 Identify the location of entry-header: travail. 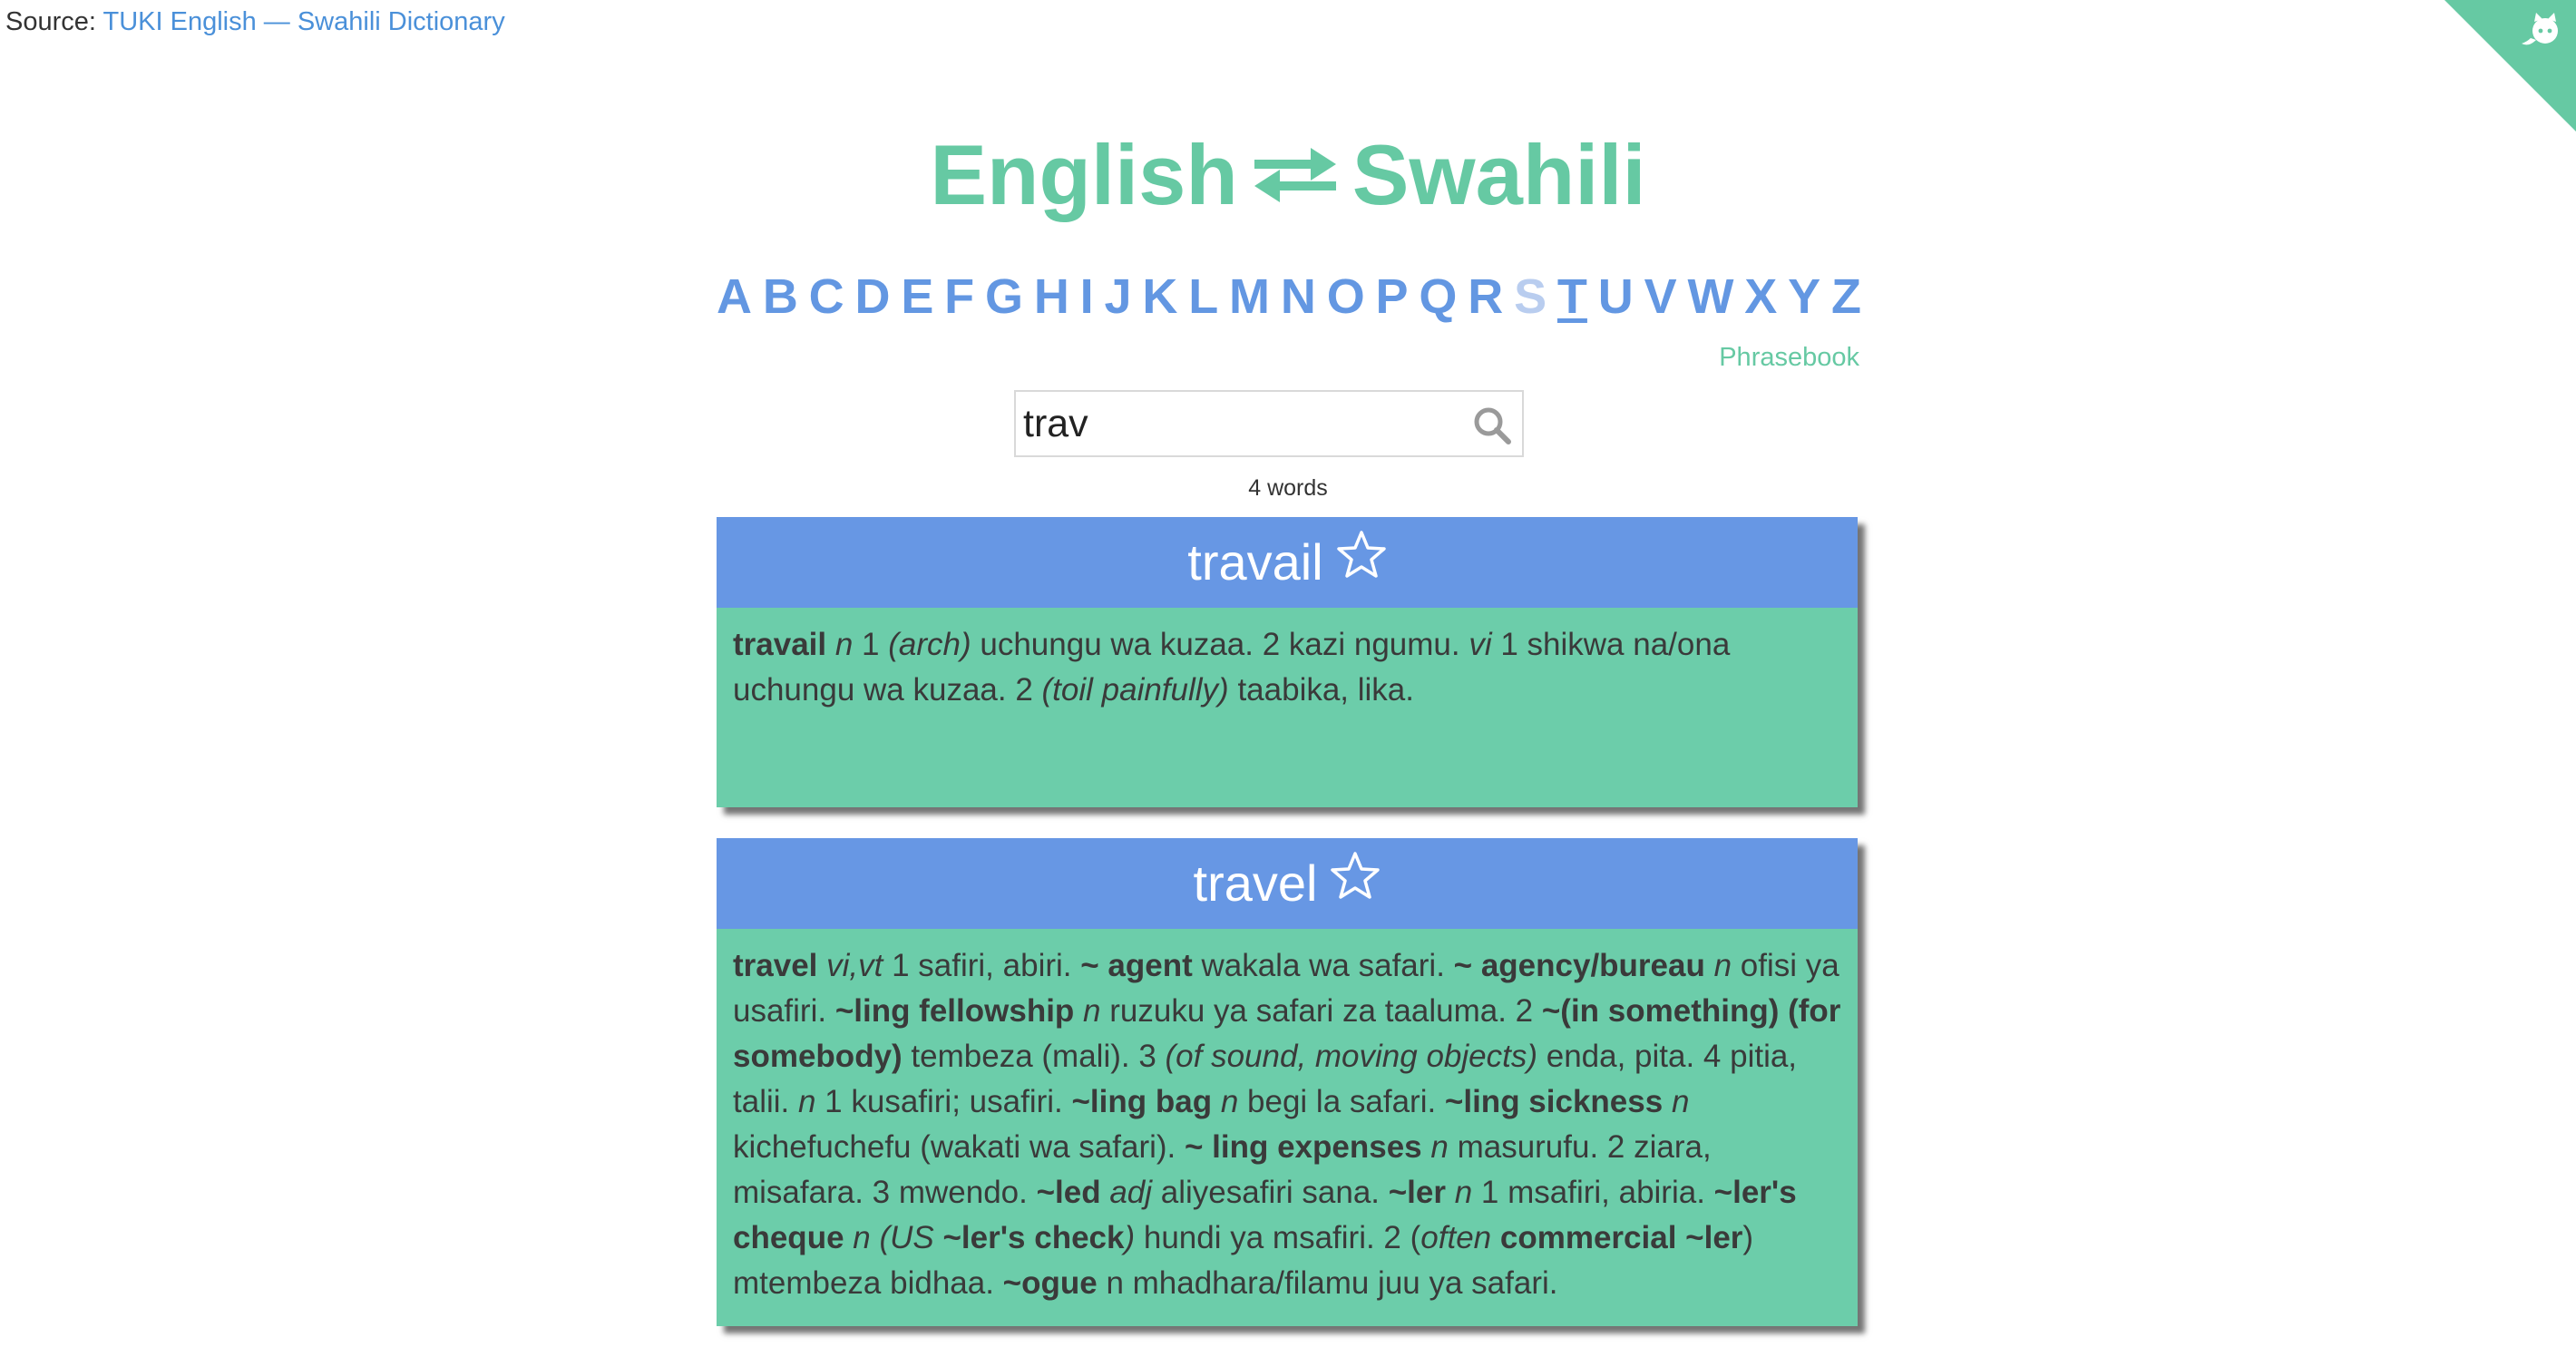
(1287, 562).